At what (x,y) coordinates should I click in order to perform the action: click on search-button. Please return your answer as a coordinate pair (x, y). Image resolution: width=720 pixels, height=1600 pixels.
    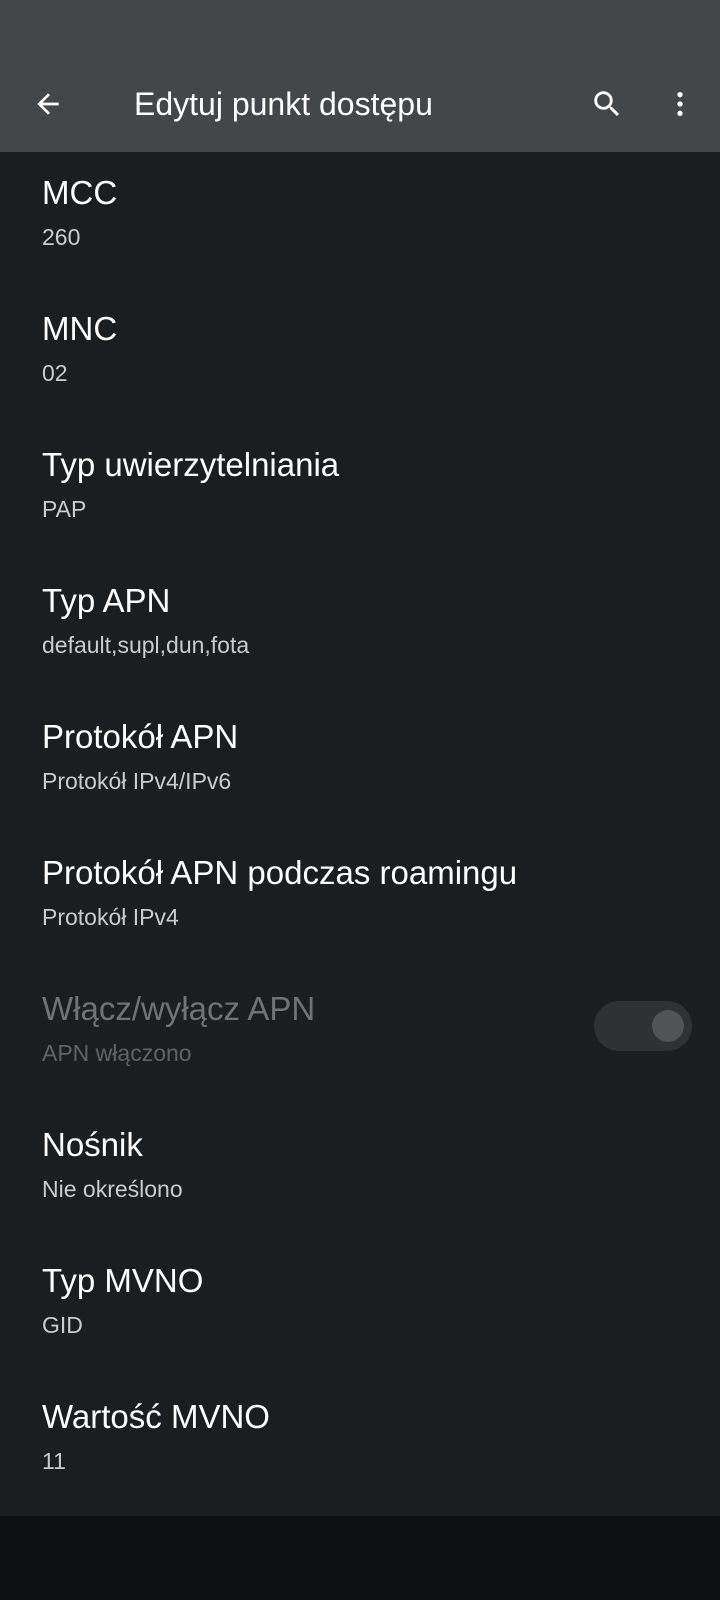
    Looking at the image, I should click on (607, 104).